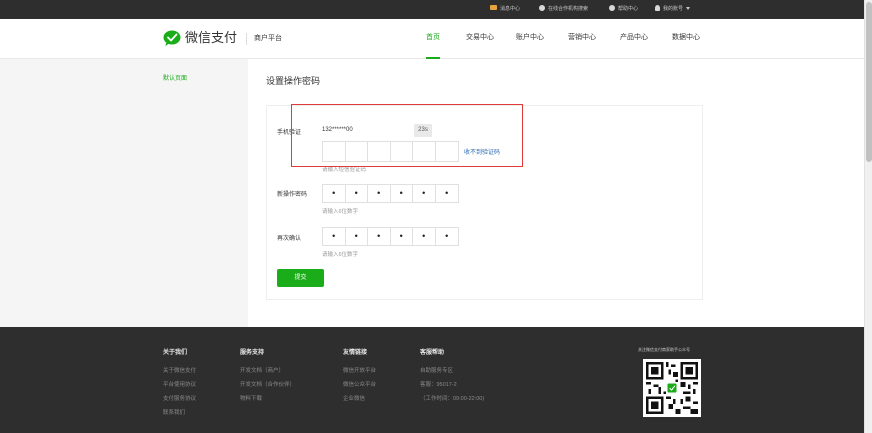 The image size is (872, 433). Describe the element at coordinates (563, 9) in the screenshot. I see `partner-search-link: 在线合作机构搜索` at that location.